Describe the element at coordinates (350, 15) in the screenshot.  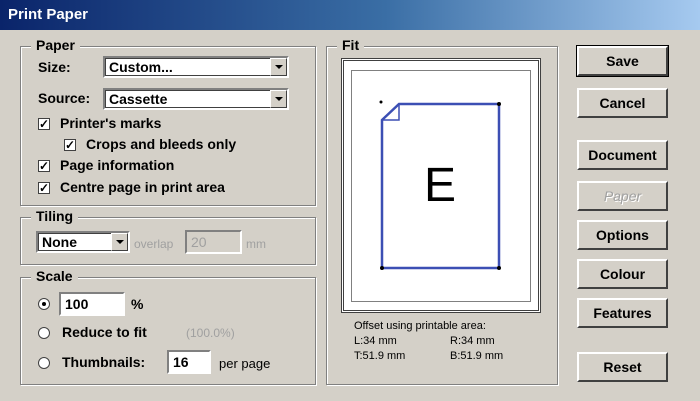
I see `title-bar: Print Paper` at that location.